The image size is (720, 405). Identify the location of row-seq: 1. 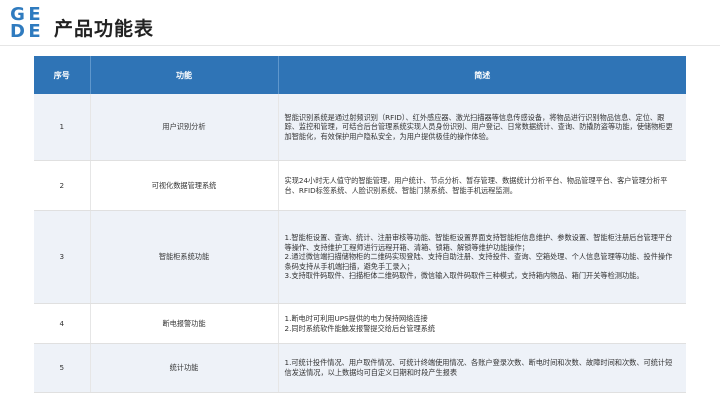
(62, 127).